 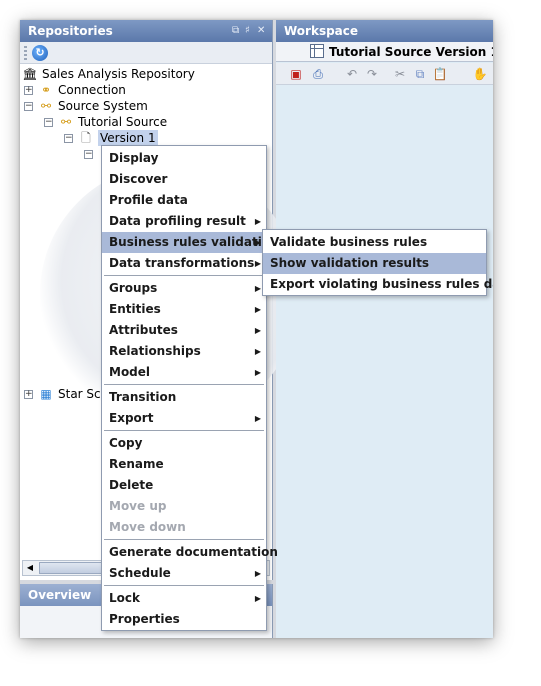 I want to click on menu-item-rename: Rename, so click(x=184, y=464).